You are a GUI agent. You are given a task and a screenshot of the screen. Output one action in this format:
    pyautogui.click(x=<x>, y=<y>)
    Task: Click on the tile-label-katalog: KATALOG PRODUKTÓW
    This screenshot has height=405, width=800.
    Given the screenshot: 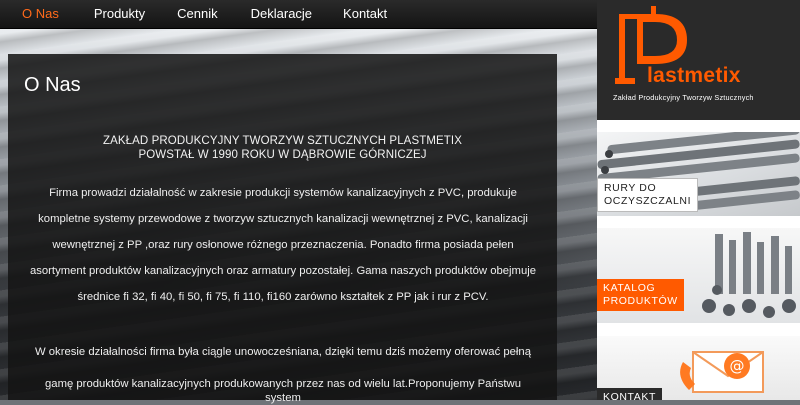 What is the action you would take?
    pyautogui.click(x=640, y=295)
    